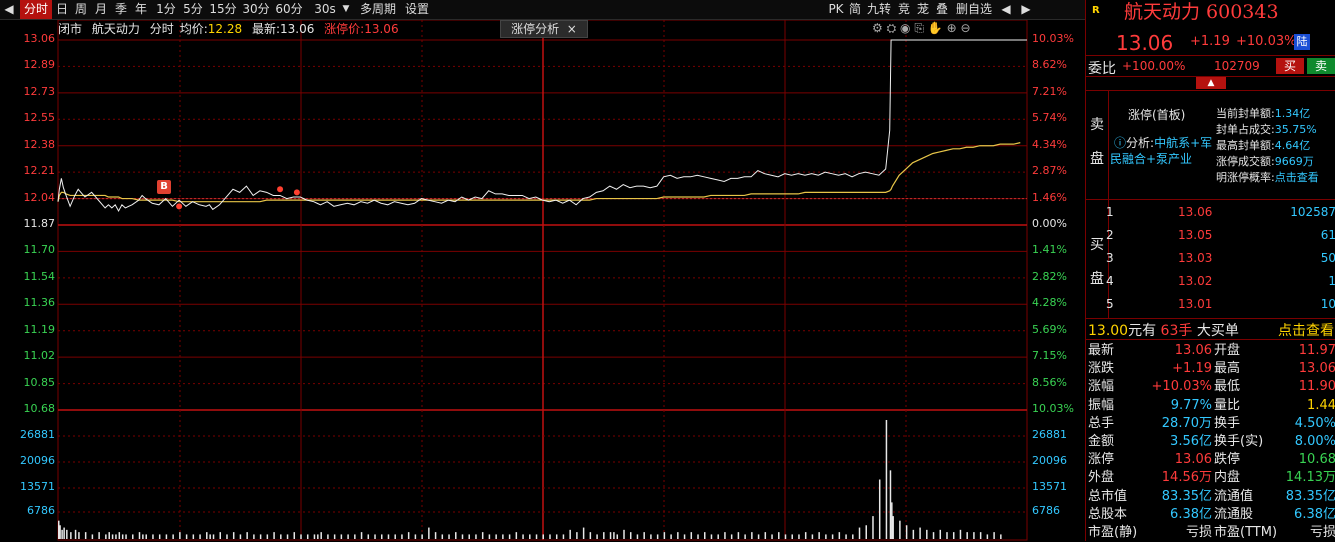  I want to click on copy-icon: ⎘, so click(919, 28).